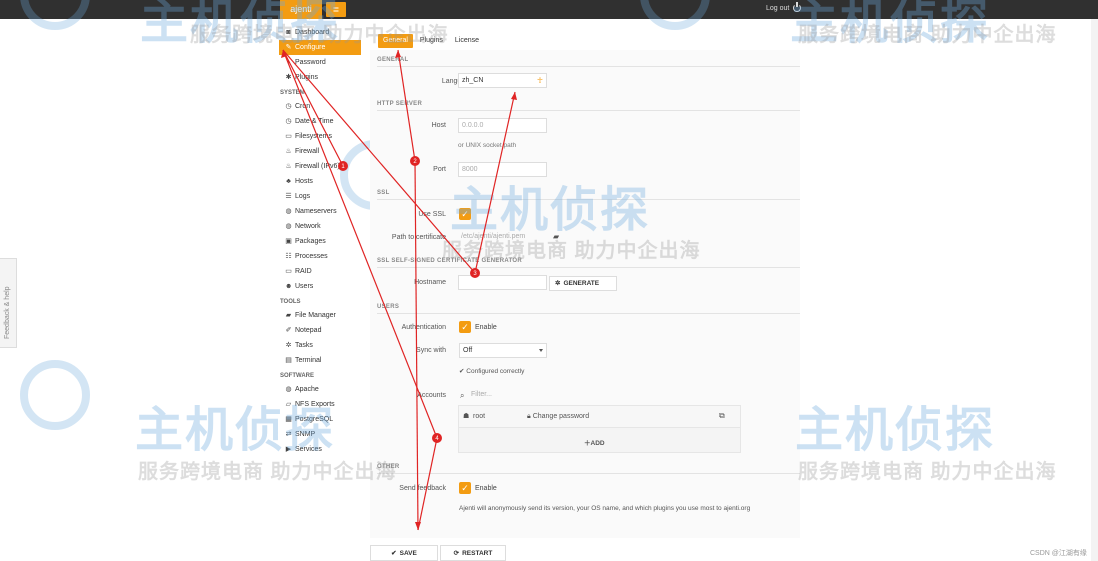  What do you see at coordinates (310, 62) in the screenshot?
I see `sidebar-item-label: Password` at bounding box center [310, 62].